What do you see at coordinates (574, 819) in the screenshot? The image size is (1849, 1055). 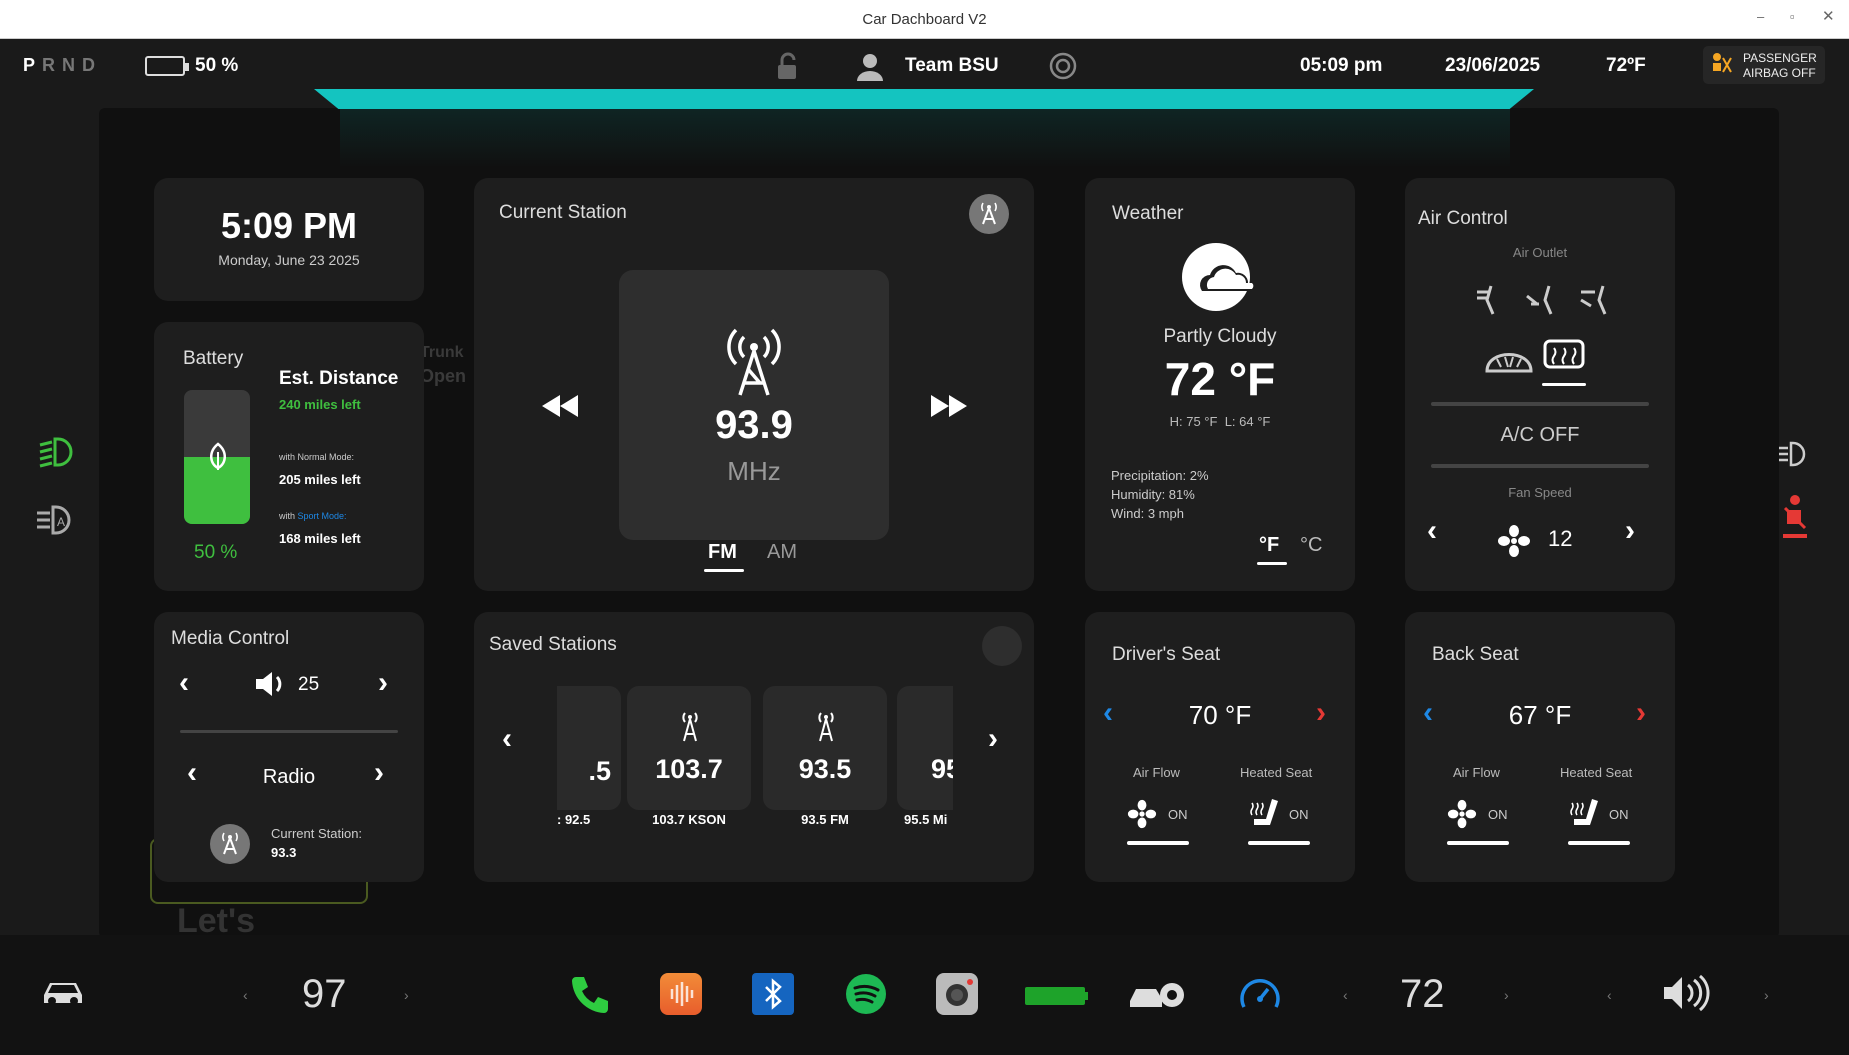 I see `saved-station-name: : 92.5` at bounding box center [574, 819].